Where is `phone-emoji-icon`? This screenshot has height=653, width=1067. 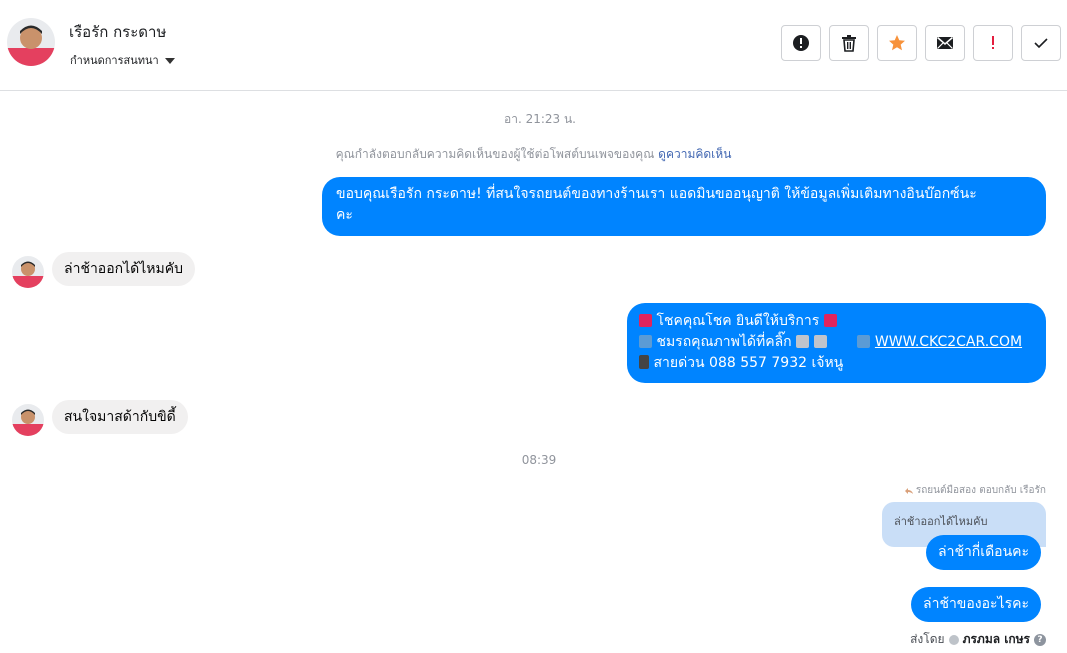 phone-emoji-icon is located at coordinates (644, 362).